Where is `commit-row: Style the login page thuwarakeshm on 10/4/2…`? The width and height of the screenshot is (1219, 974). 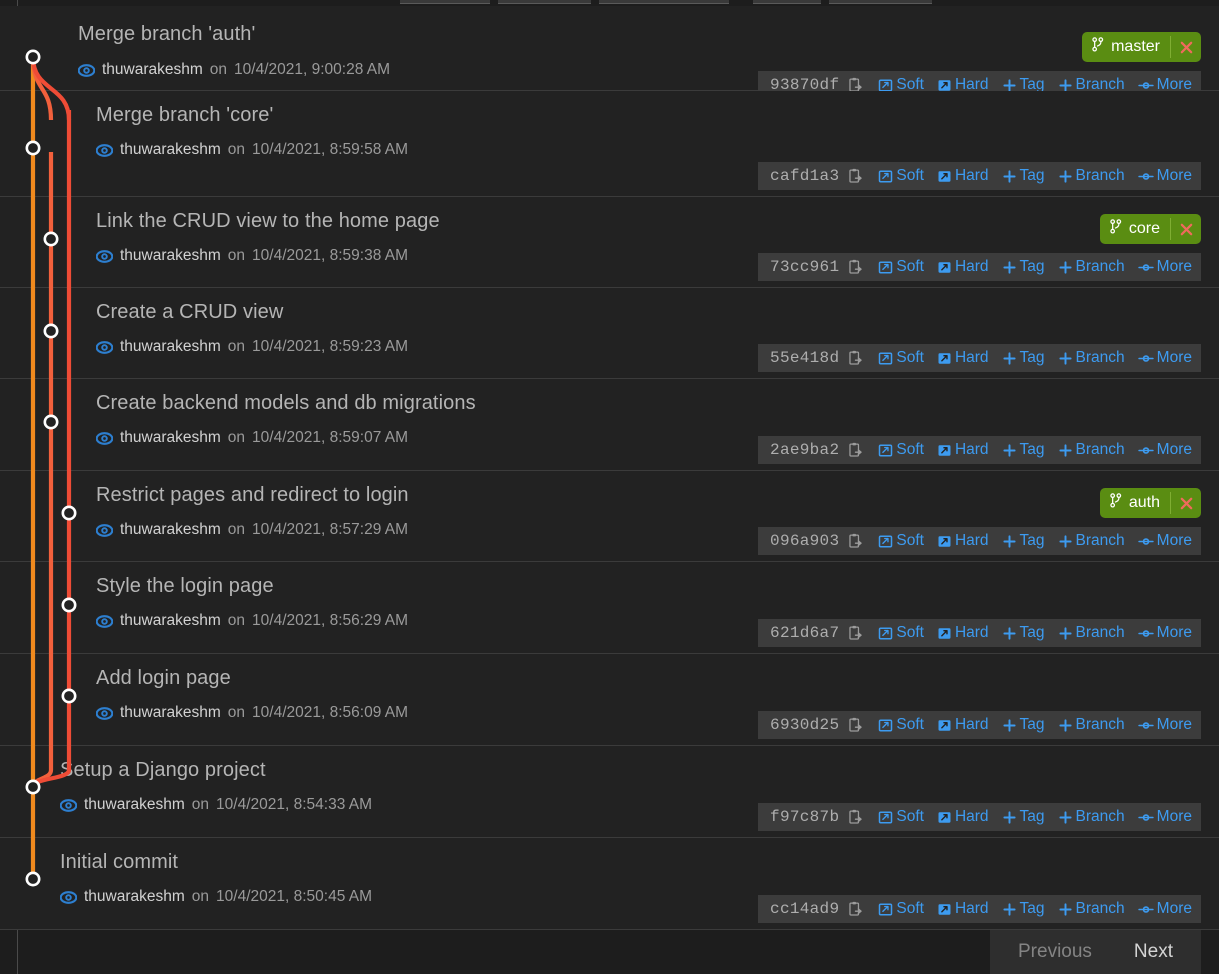
commit-row: Style the login page thuwarakeshm on 10/4/2… is located at coordinates (609, 608).